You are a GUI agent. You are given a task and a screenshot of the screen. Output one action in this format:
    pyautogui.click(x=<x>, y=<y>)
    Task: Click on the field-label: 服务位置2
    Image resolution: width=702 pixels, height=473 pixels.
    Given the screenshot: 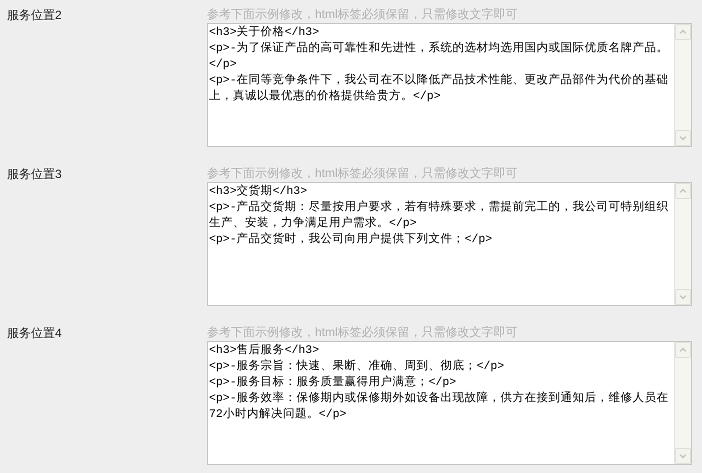 What is the action you would take?
    pyautogui.click(x=34, y=15)
    